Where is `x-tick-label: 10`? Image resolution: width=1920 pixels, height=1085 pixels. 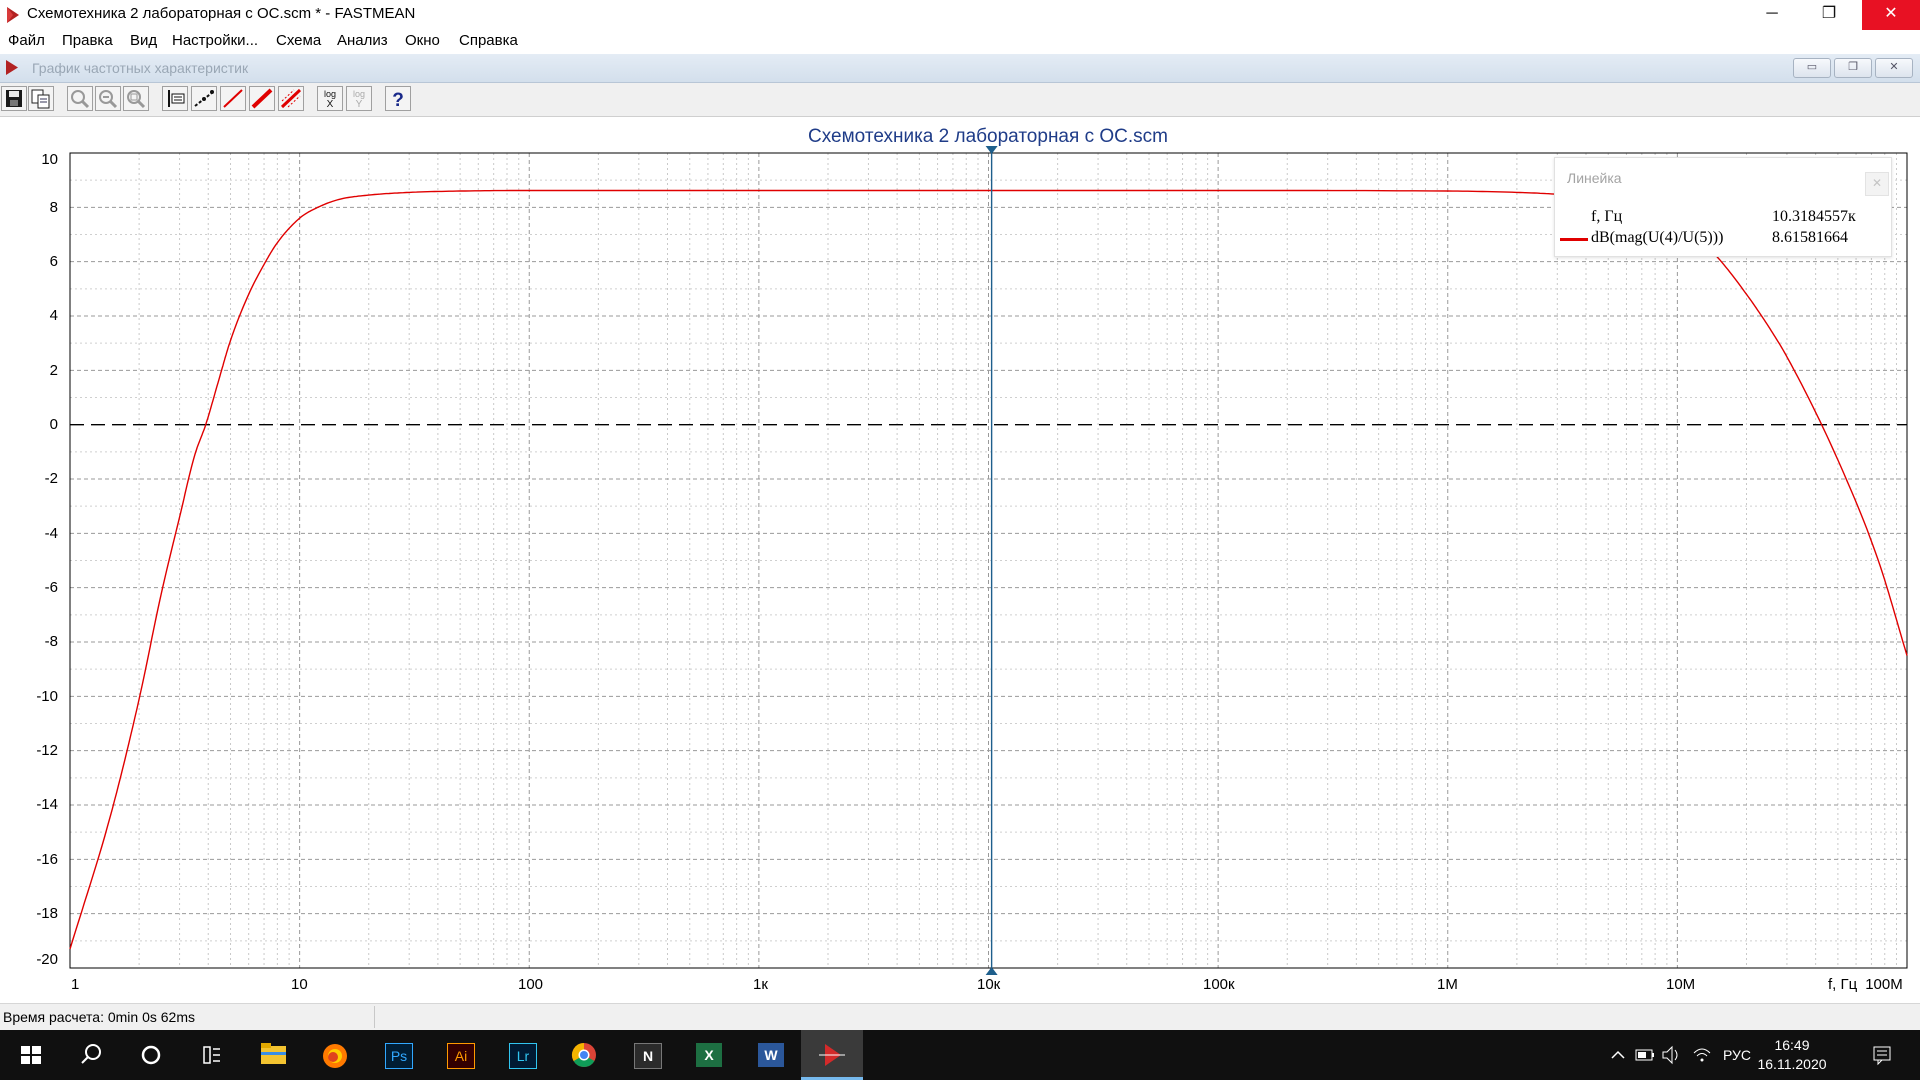 x-tick-label: 10 is located at coordinates (299, 984).